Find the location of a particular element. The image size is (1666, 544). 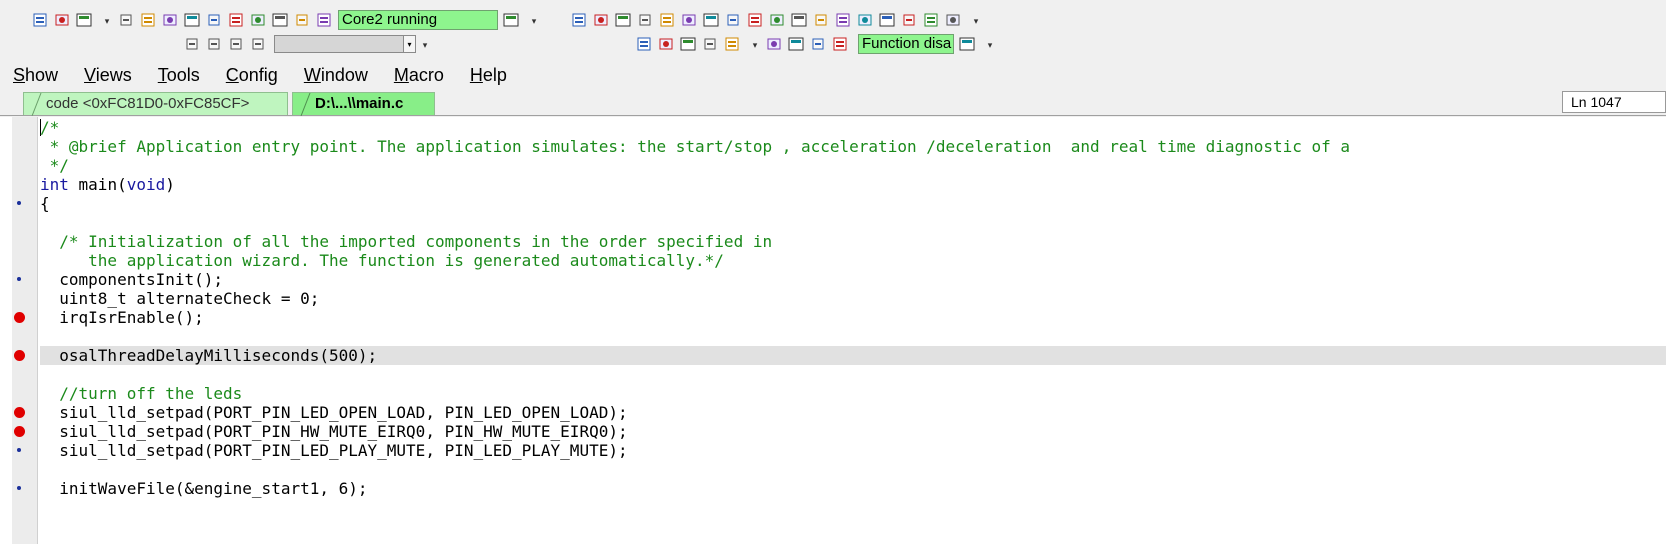

group-icon is located at coordinates (953, 20).